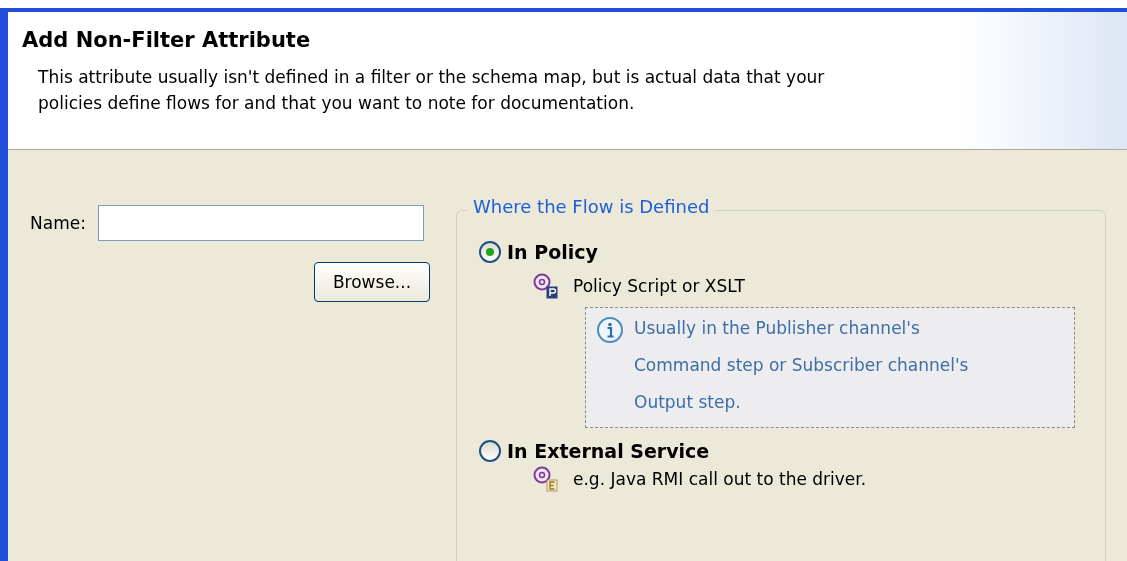 The height and width of the screenshot is (561, 1127). I want to click on info-note-text: Usually in the Publisher channel's Command step or Subscriber channel's Output step., so click(802, 365).